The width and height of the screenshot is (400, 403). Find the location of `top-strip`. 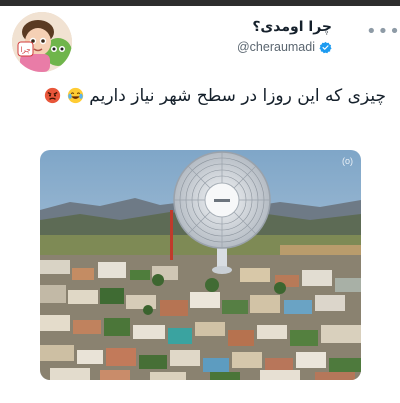

top-strip is located at coordinates (200, 3).